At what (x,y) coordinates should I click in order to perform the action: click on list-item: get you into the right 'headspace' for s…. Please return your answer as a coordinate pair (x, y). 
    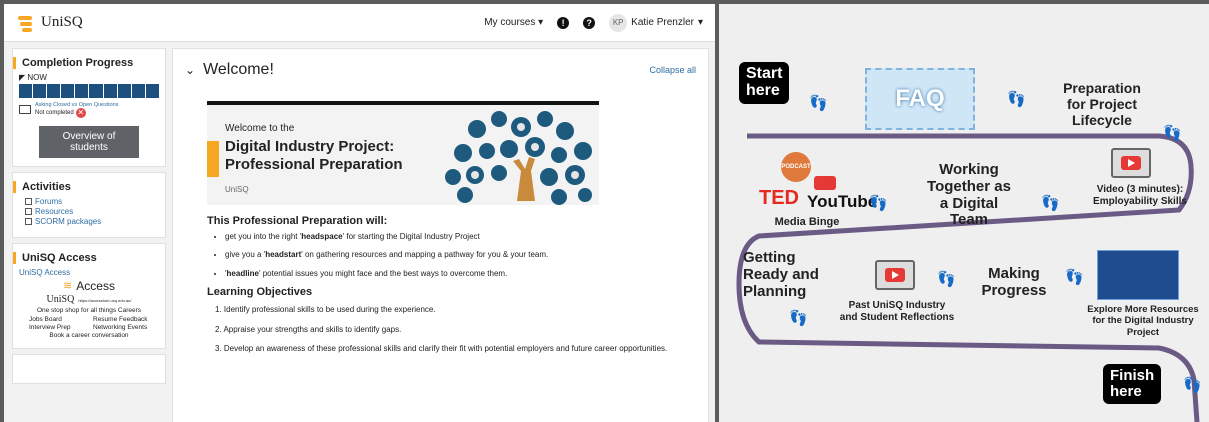
    Looking at the image, I should click on (460, 237).